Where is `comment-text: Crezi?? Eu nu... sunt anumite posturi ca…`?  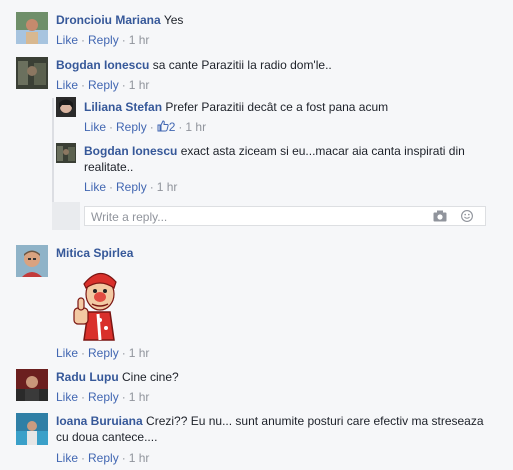
comment-text: Crezi?? Eu nu... sunt anumite posturi ca… is located at coordinates (315, 421).